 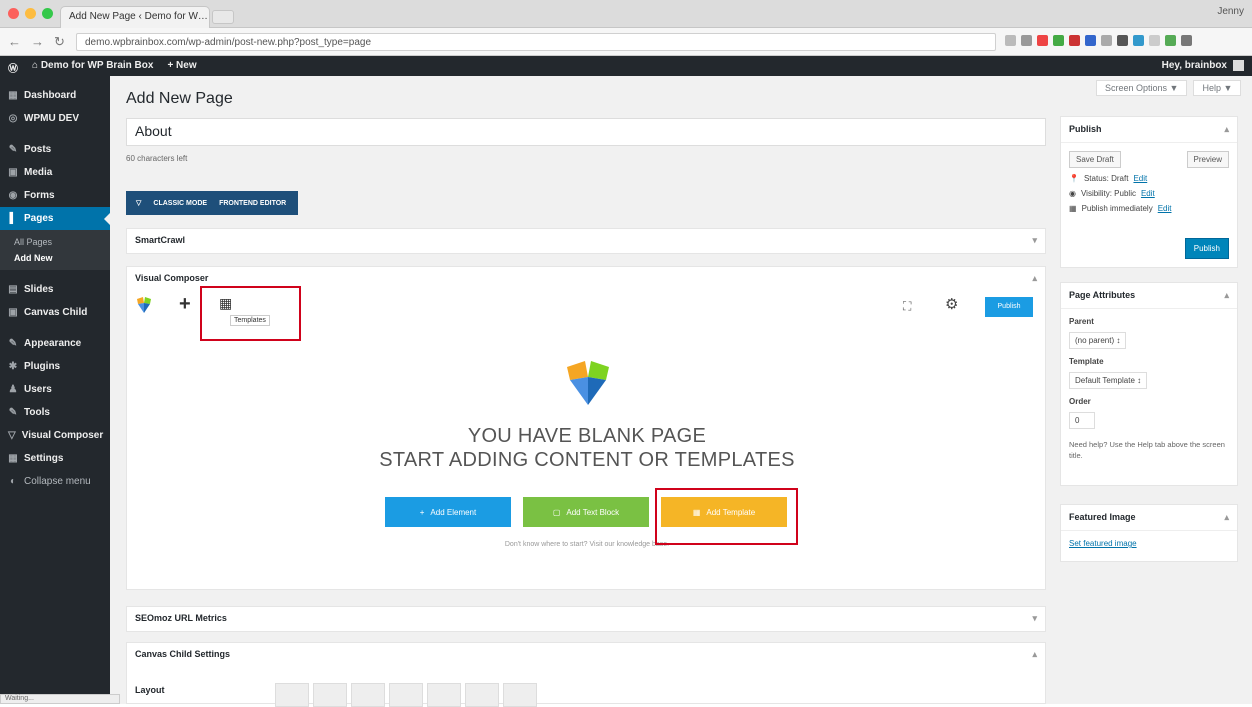 What do you see at coordinates (1108, 380) in the screenshot?
I see `template-select: Default Template ↕` at bounding box center [1108, 380].